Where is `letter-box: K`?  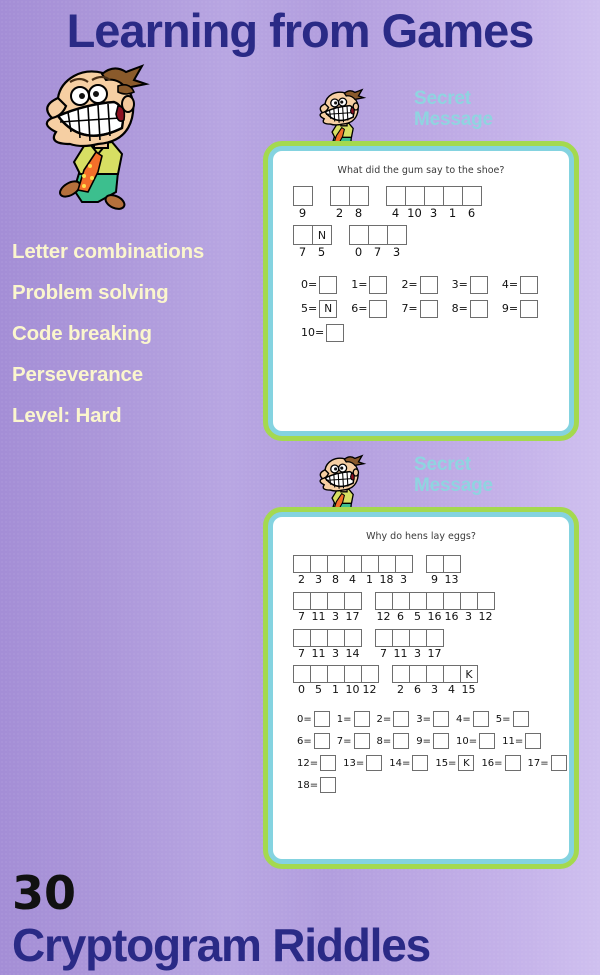
letter-box: K is located at coordinates (469, 674).